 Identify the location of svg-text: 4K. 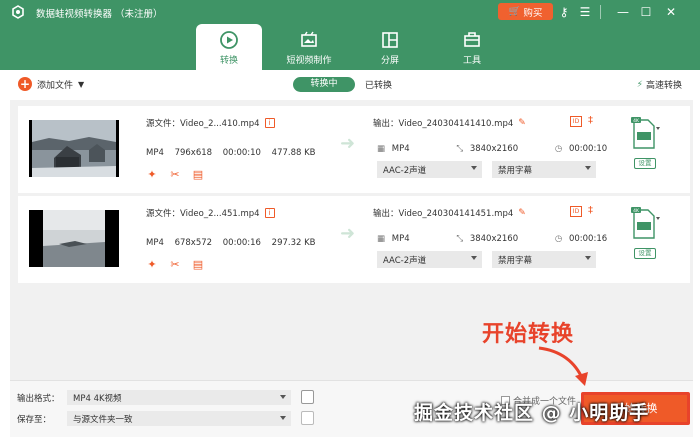
(636, 211).